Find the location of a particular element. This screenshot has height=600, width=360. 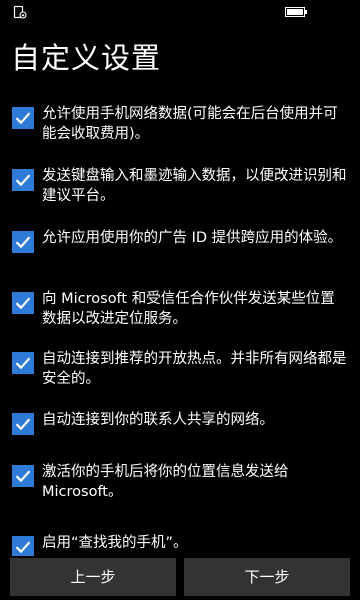

setting-label: 自动连接到你的联系人共享的网络。 is located at coordinates (158, 420).